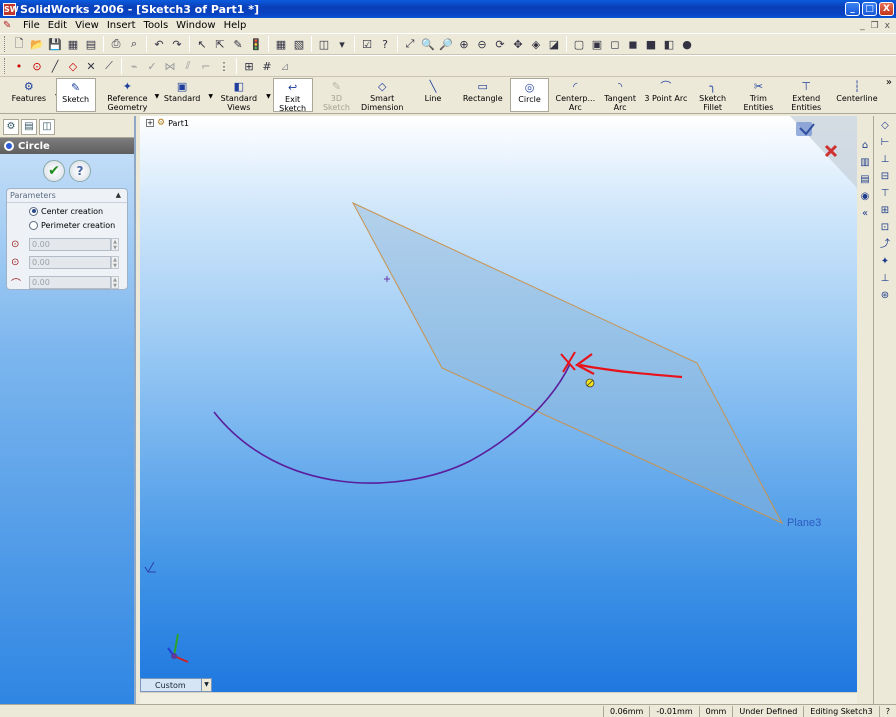 The height and width of the screenshot is (717, 896). I want to click on select-arrow-icon: ↖, so click(202, 44).